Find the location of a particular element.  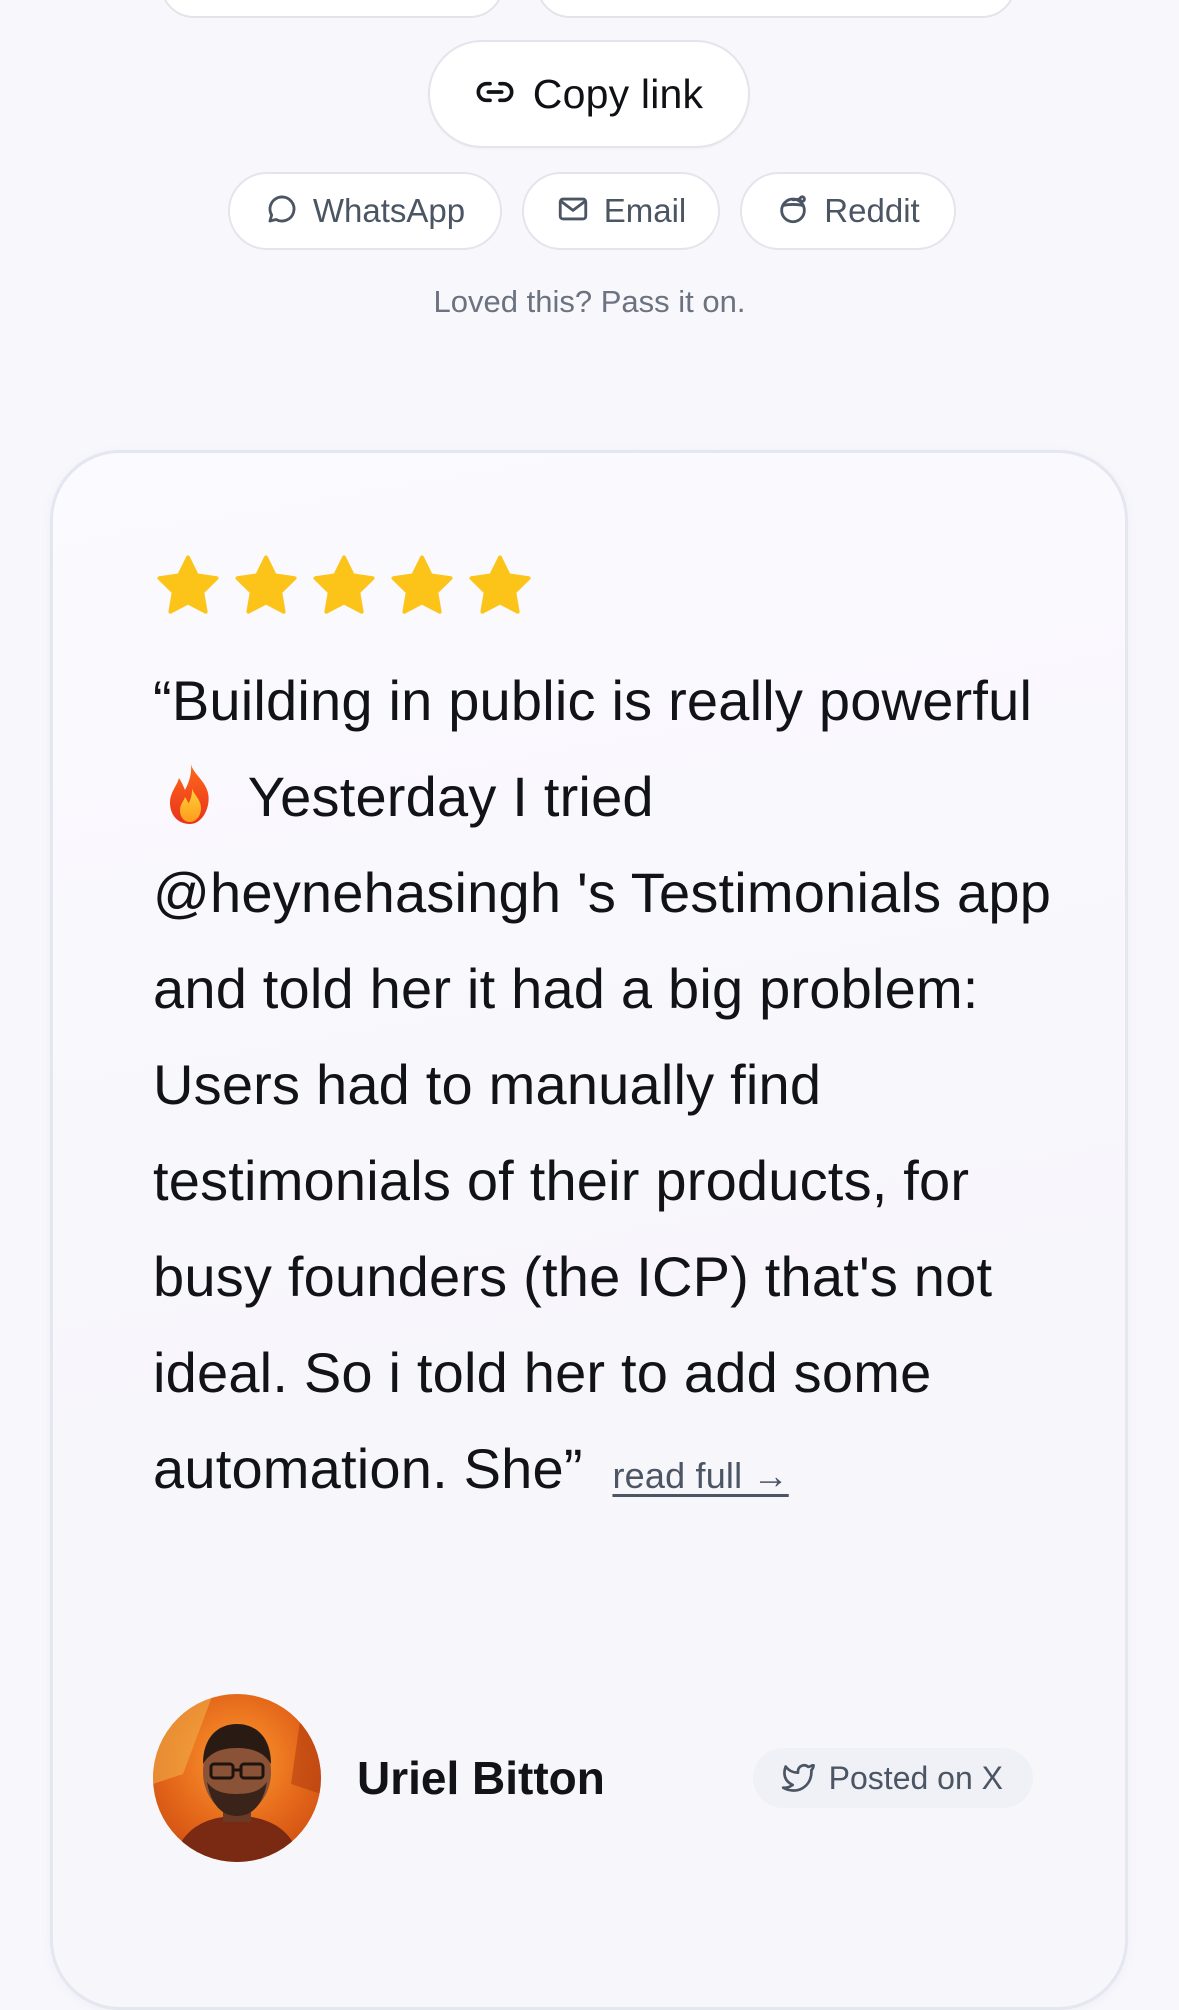

whatsapp-share-button: WhatsApp is located at coordinates (365, 211).